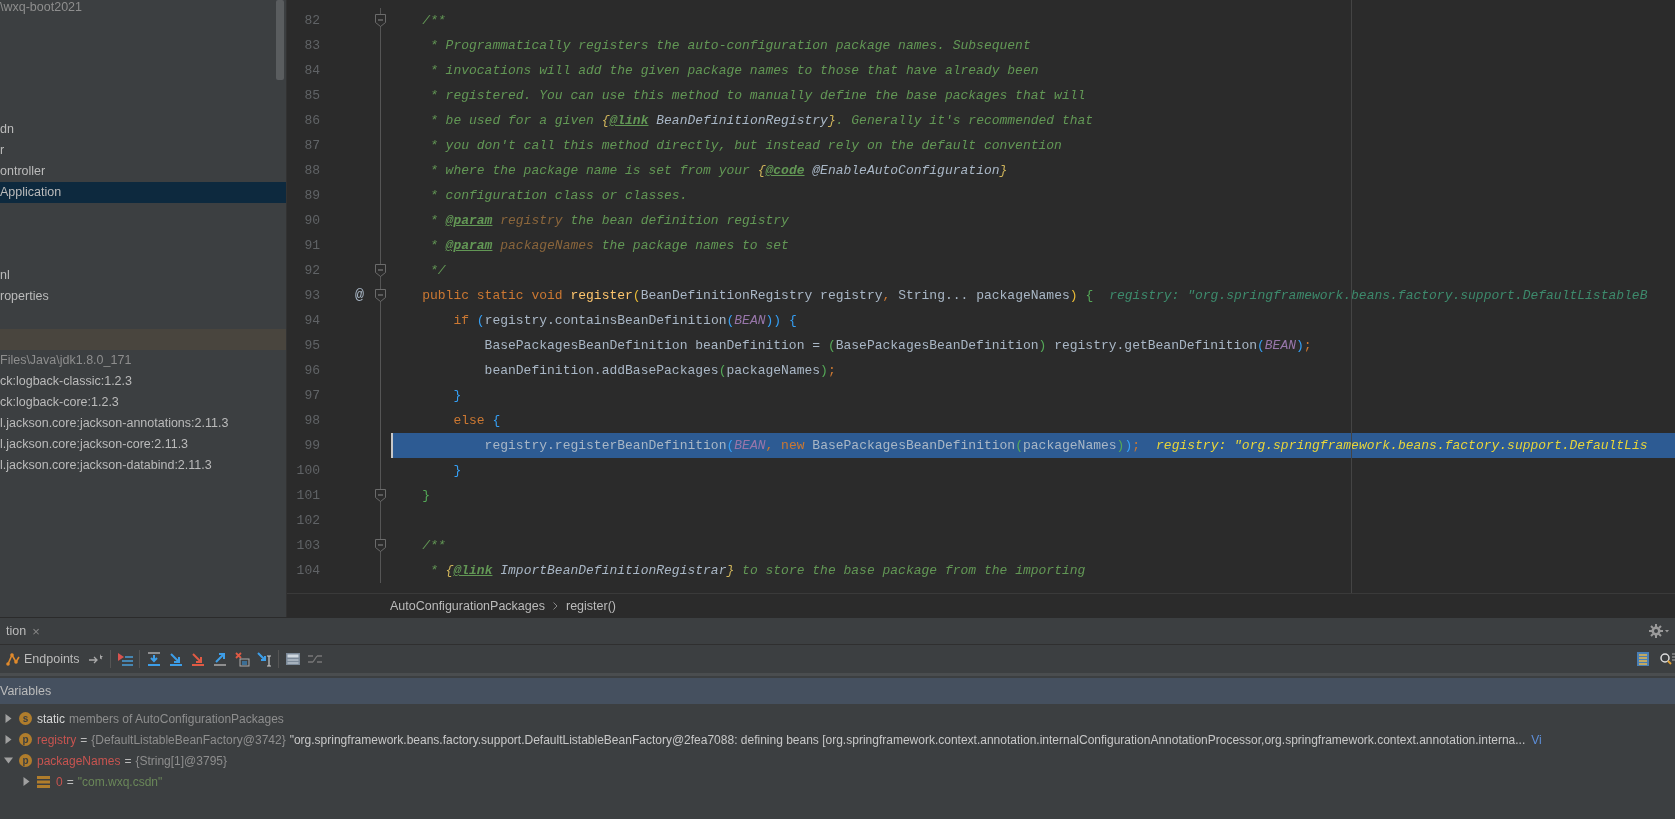  Describe the element at coordinates (437, 271) in the screenshot. I see `code-line: */` at that location.